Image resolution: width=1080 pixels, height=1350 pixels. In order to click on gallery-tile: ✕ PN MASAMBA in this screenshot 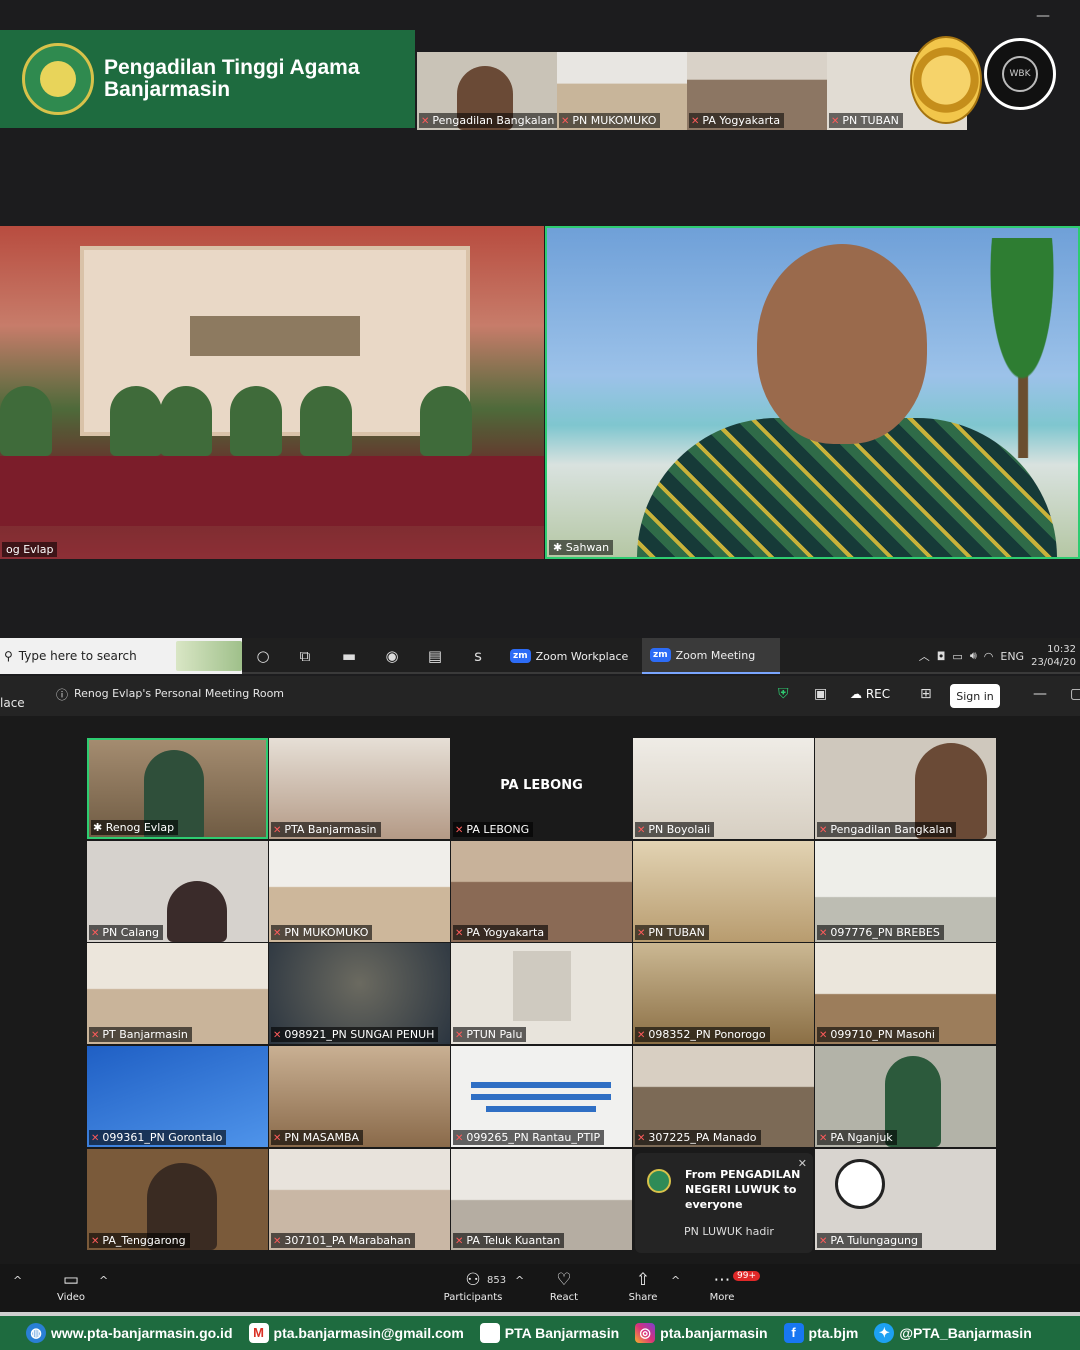, I will do `click(359, 1096)`.